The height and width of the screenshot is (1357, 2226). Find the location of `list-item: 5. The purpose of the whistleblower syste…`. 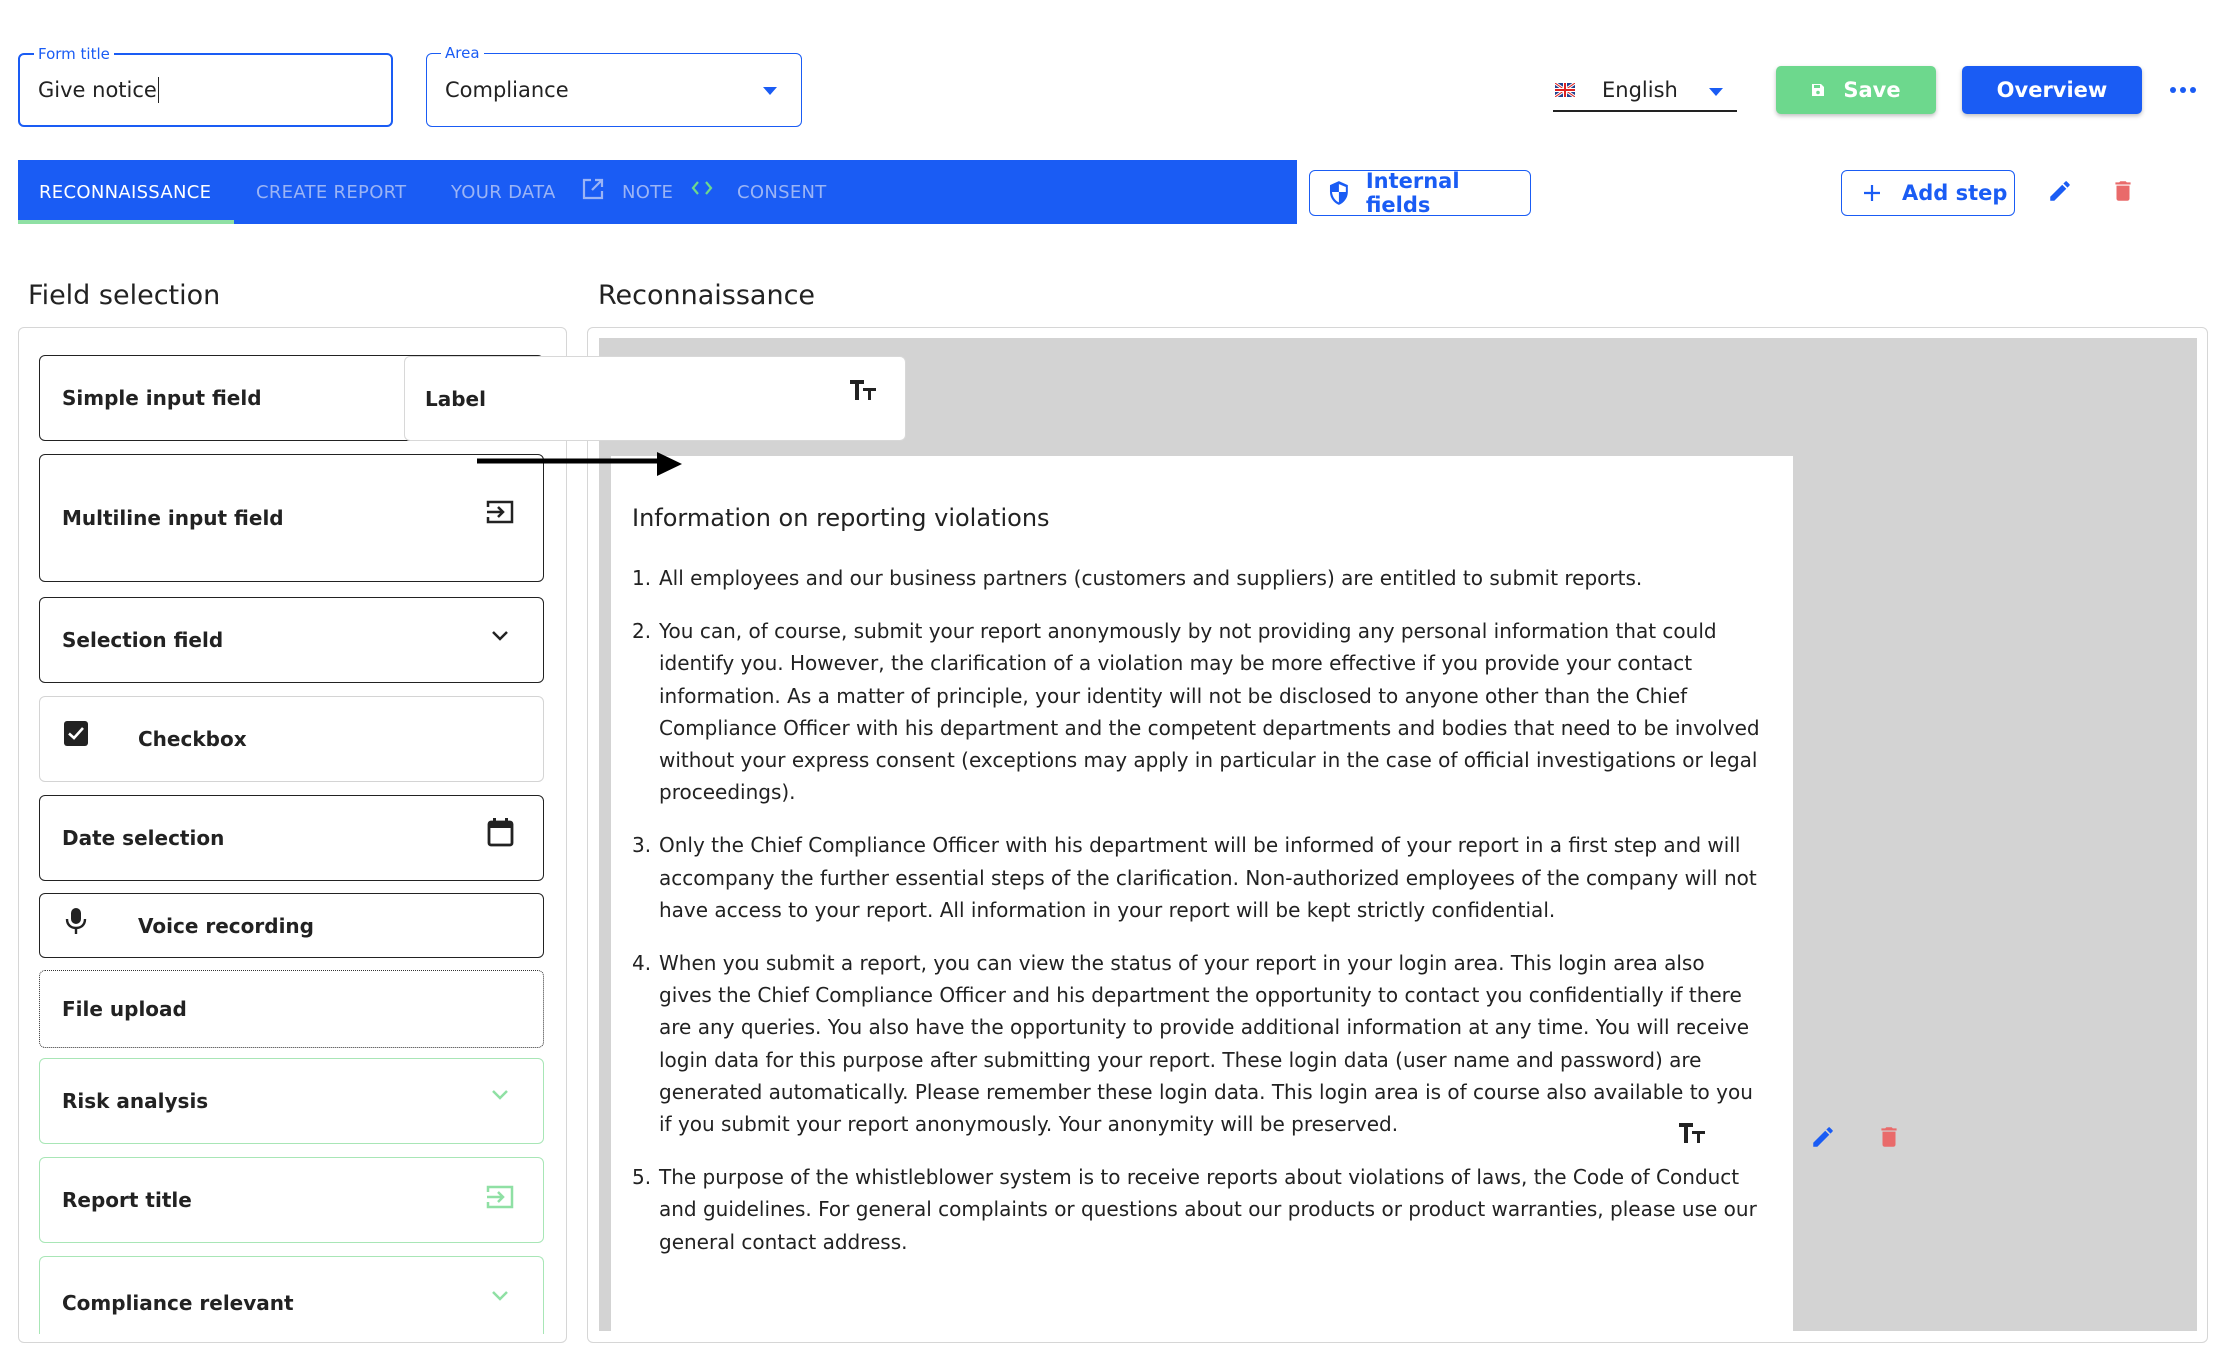

list-item: 5. The purpose of the whistleblower syste… is located at coordinates (1197, 1209).